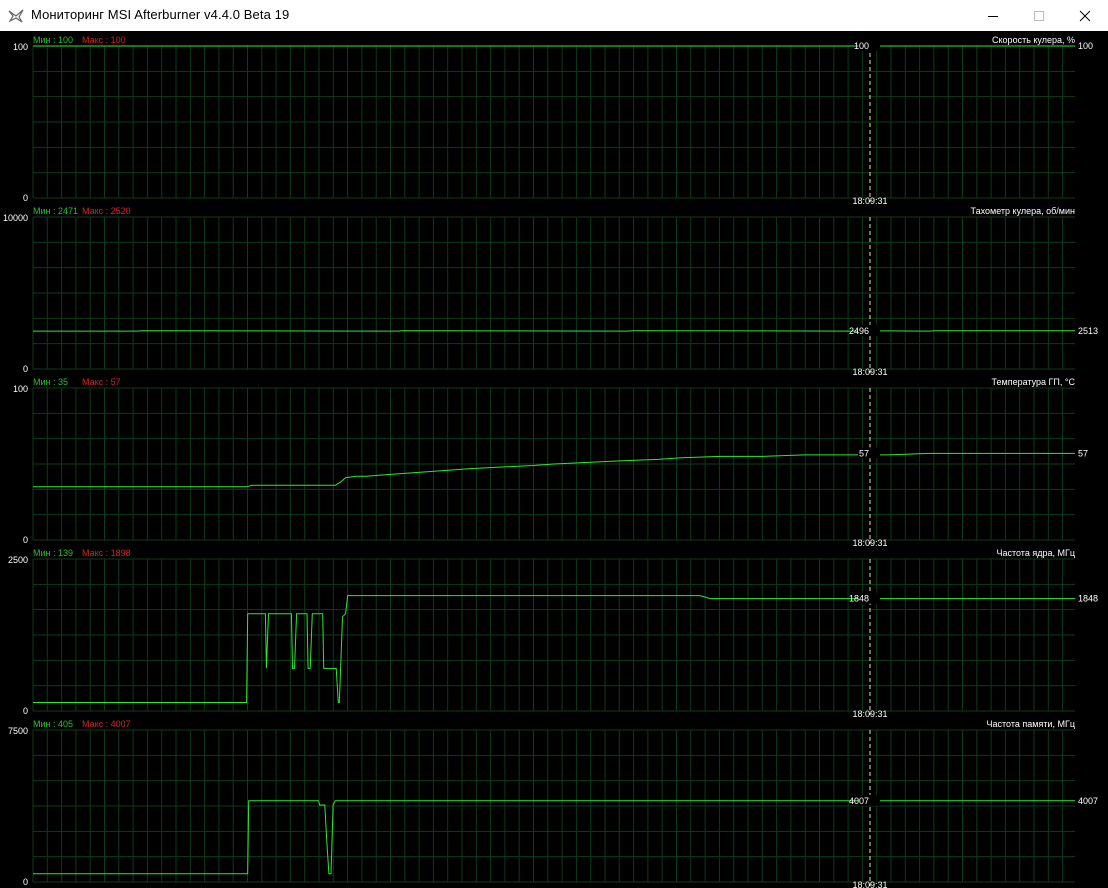 The image size is (1108, 888). Describe the element at coordinates (859, 599) in the screenshot. I see `cursor-value: 1848` at that location.